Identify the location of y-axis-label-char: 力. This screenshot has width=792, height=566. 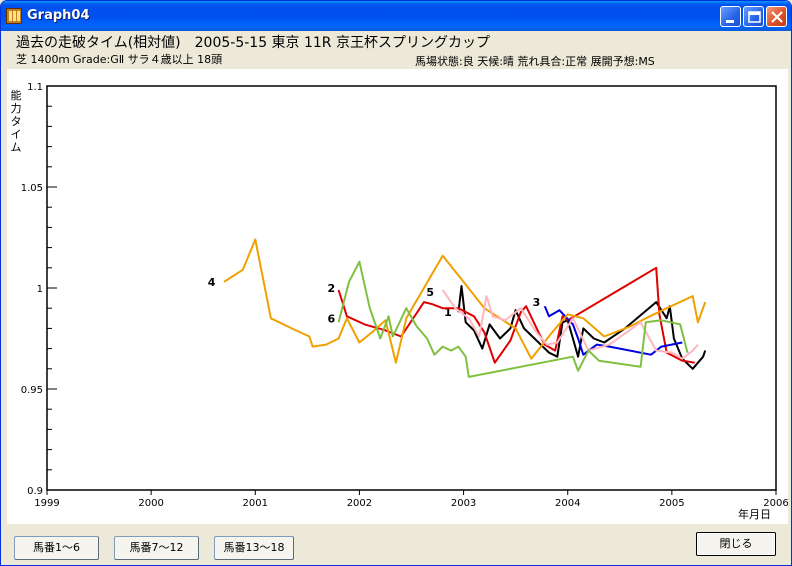
(16, 108).